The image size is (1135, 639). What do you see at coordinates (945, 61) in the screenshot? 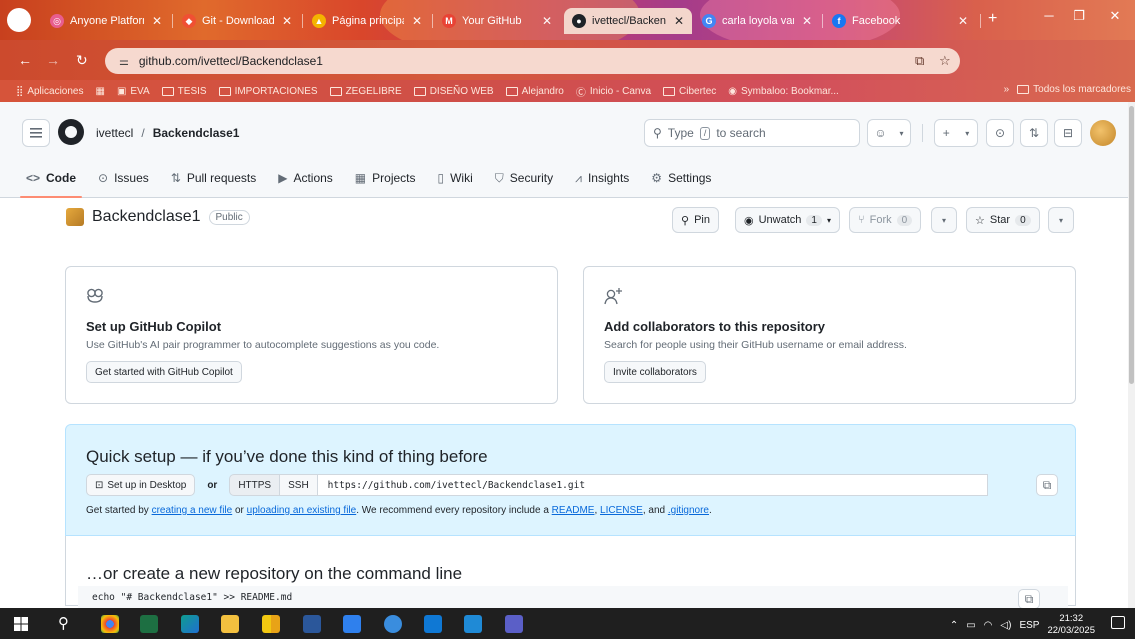
I see `bookmark-star-icon: ☆` at bounding box center [945, 61].